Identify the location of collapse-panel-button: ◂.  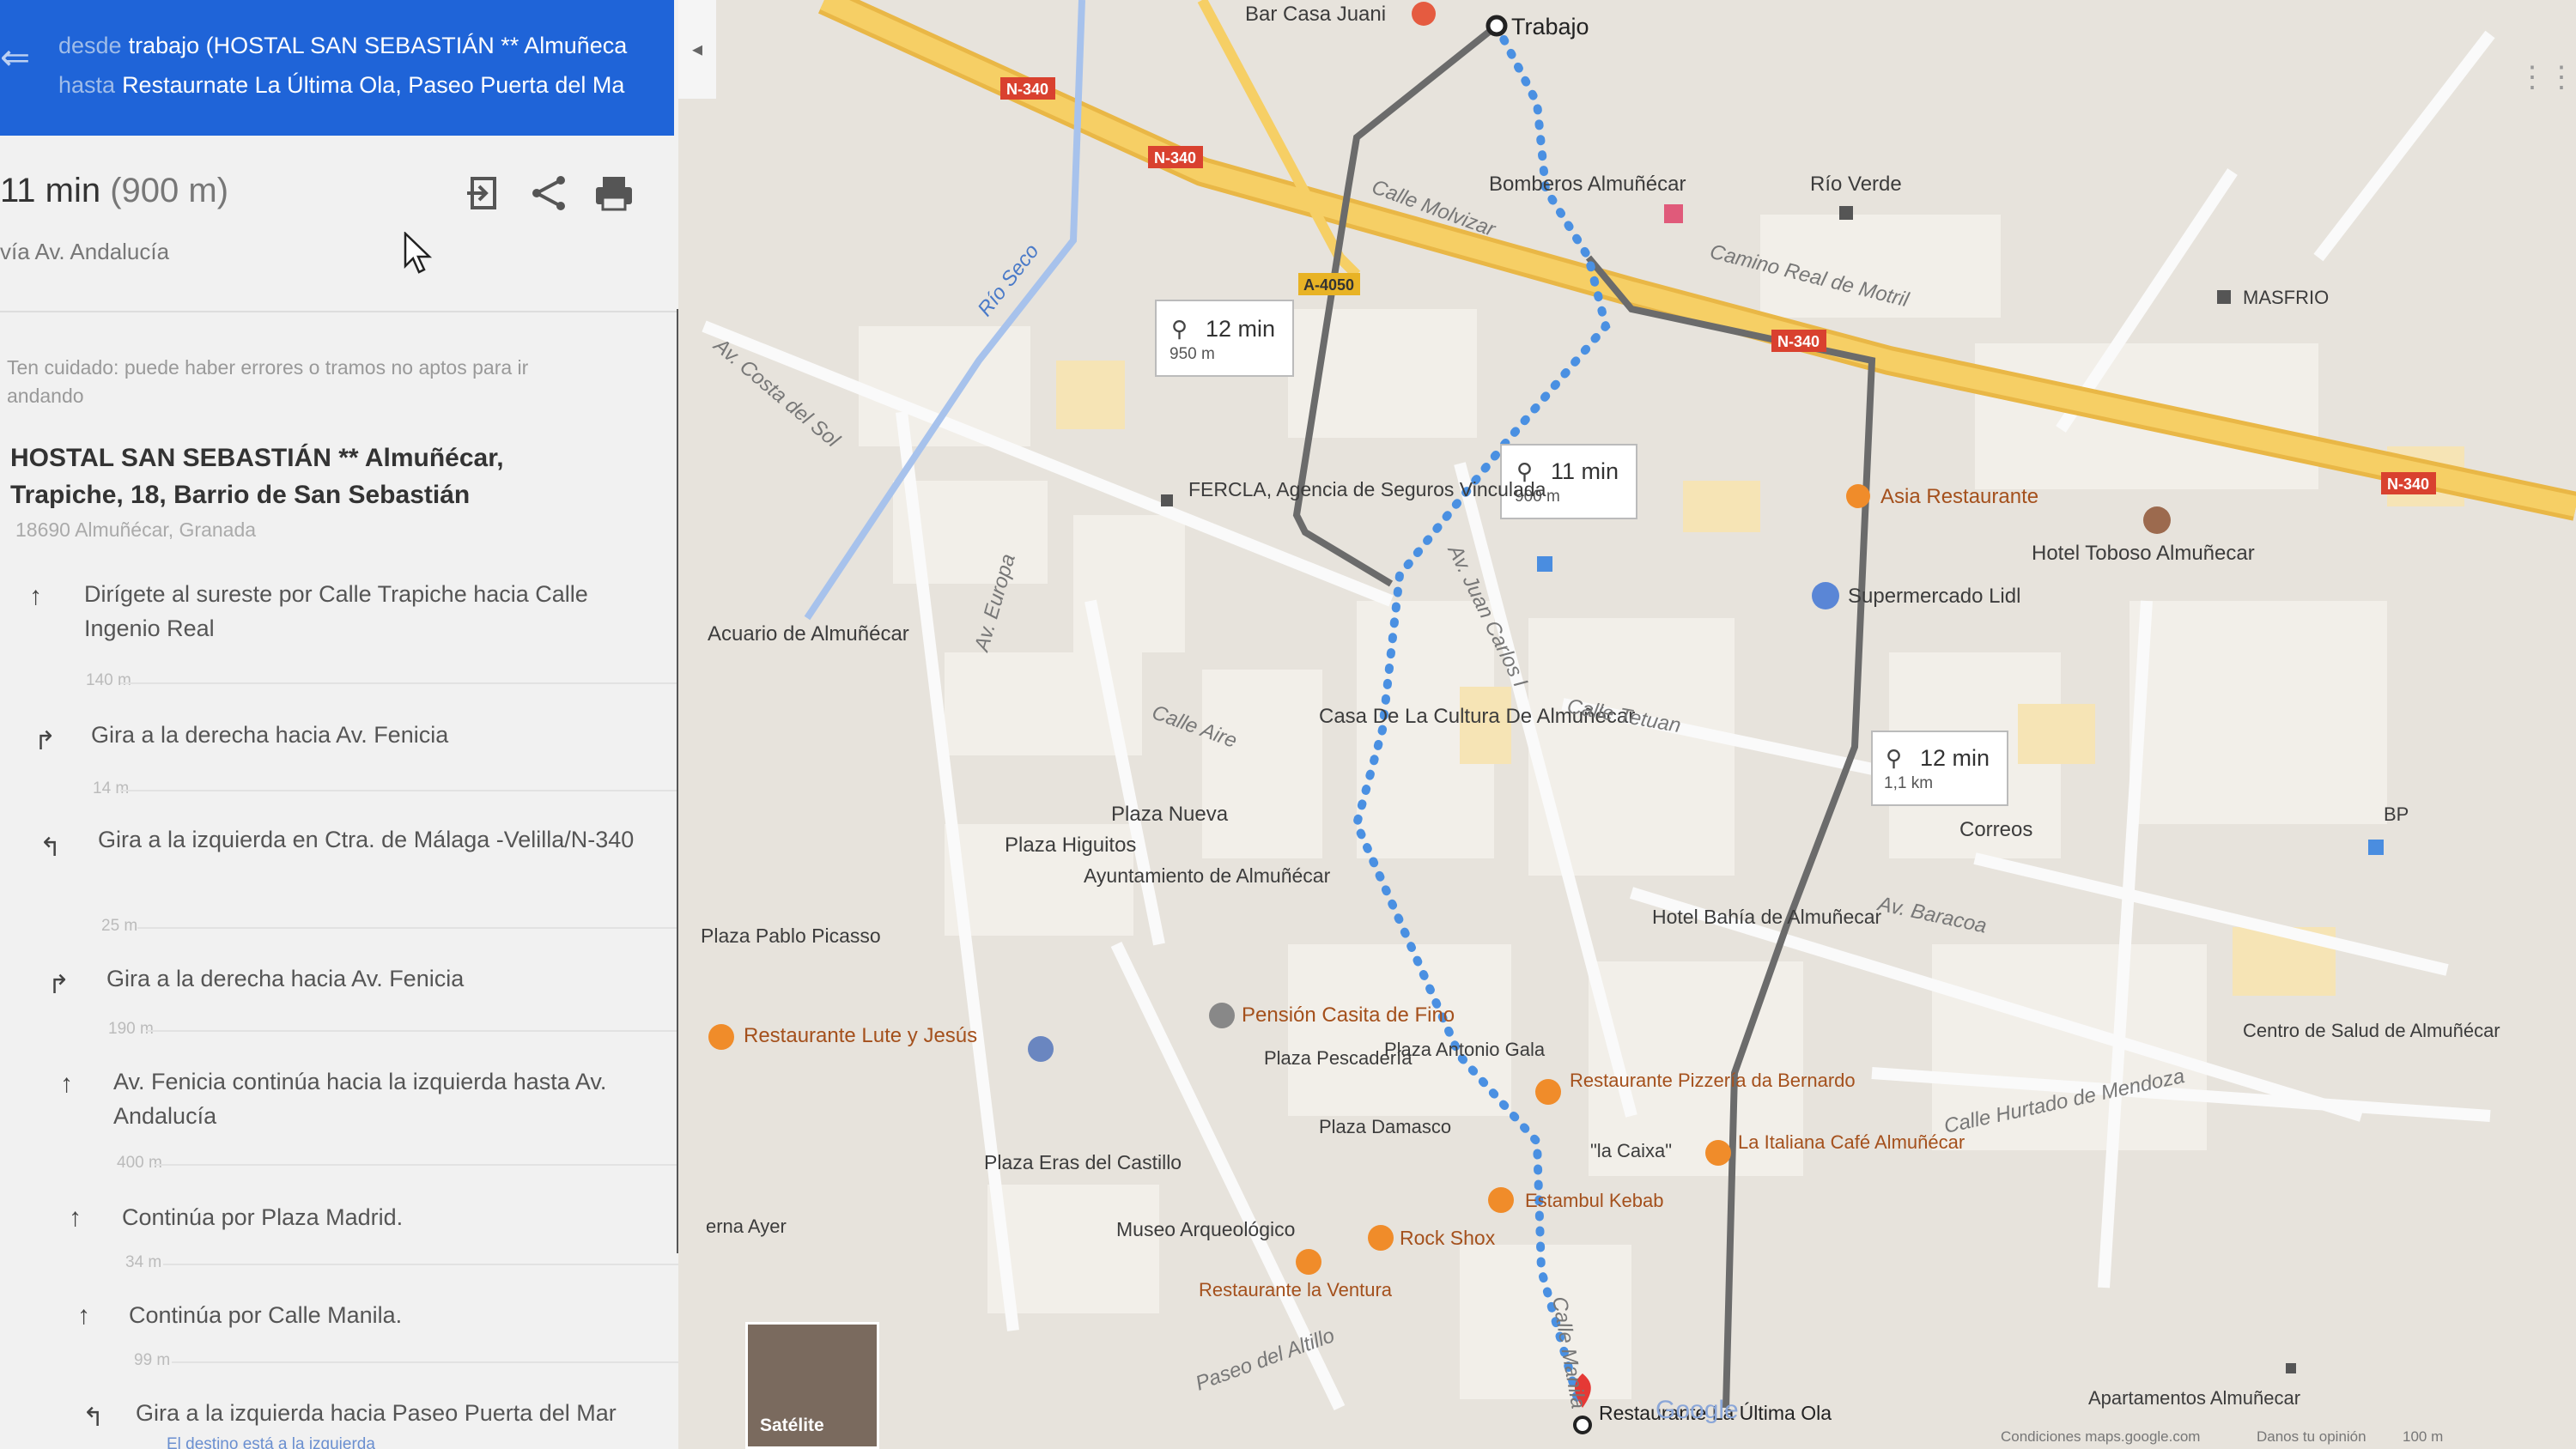
(697, 49).